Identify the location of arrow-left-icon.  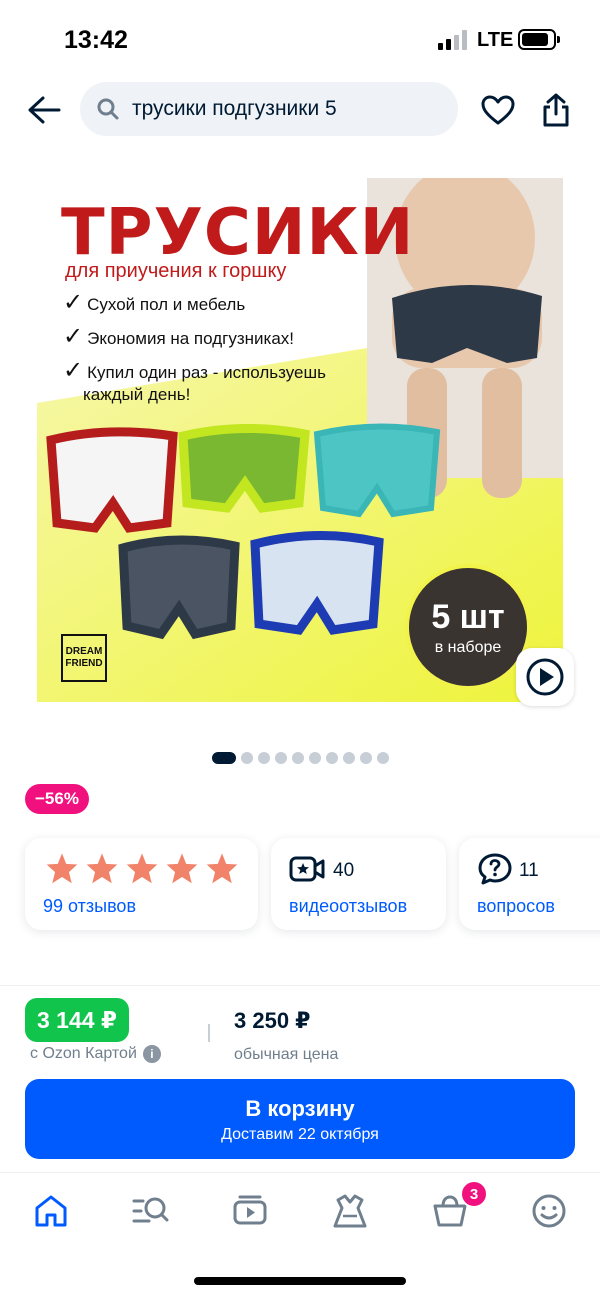
(44, 110).